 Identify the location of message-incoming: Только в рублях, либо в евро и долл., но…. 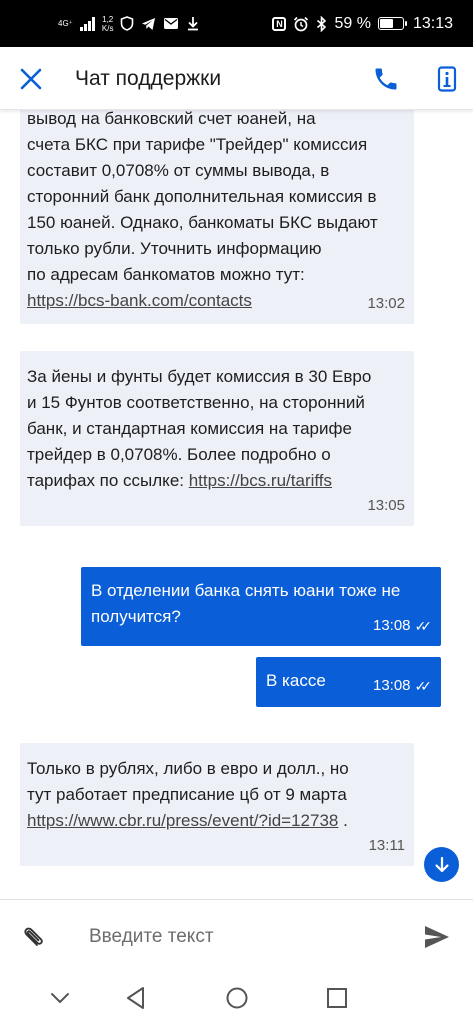
(217, 804).